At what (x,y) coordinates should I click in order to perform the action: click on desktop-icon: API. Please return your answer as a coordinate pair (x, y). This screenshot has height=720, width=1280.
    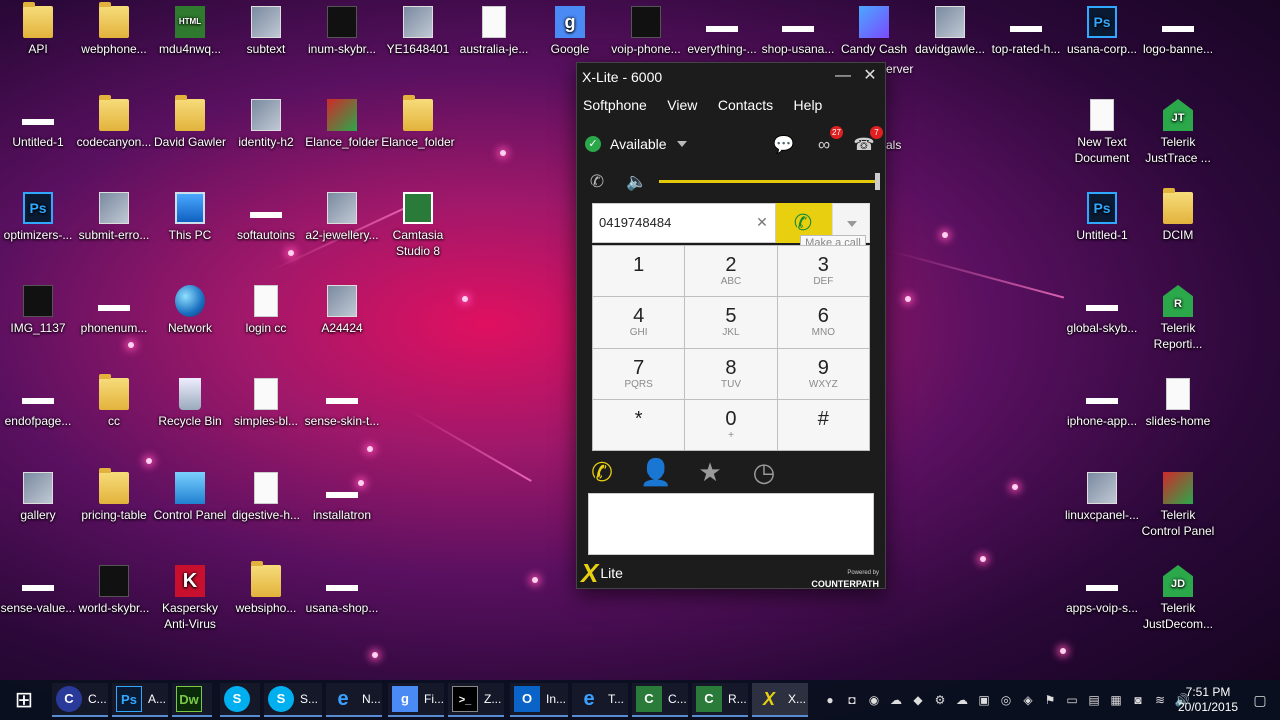
    Looking at the image, I should click on (38, 29).